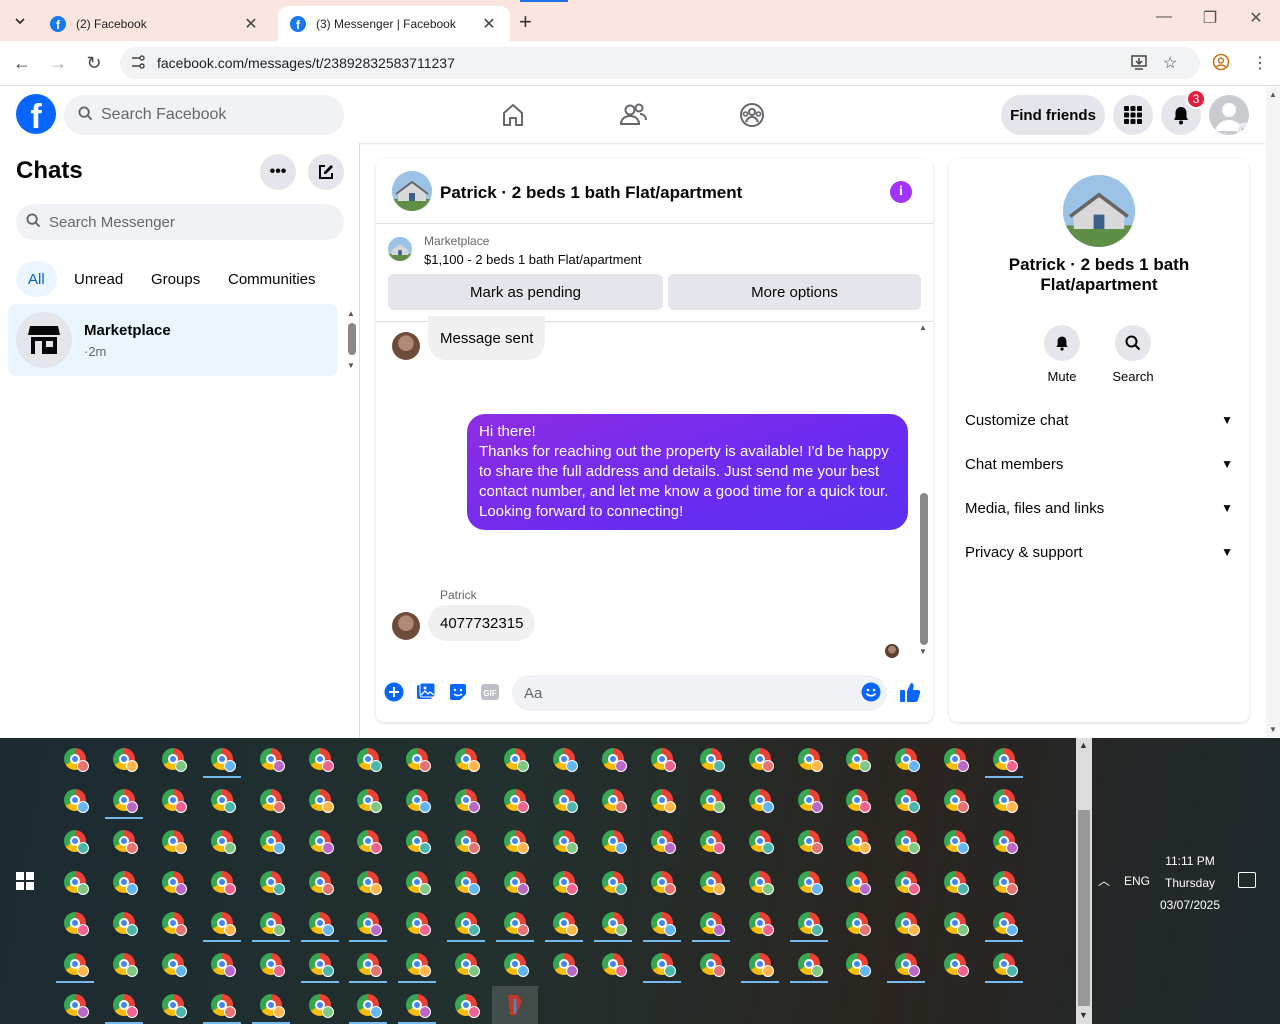 This screenshot has width=1280, height=1024. I want to click on listing-profile-photo, so click(1099, 211).